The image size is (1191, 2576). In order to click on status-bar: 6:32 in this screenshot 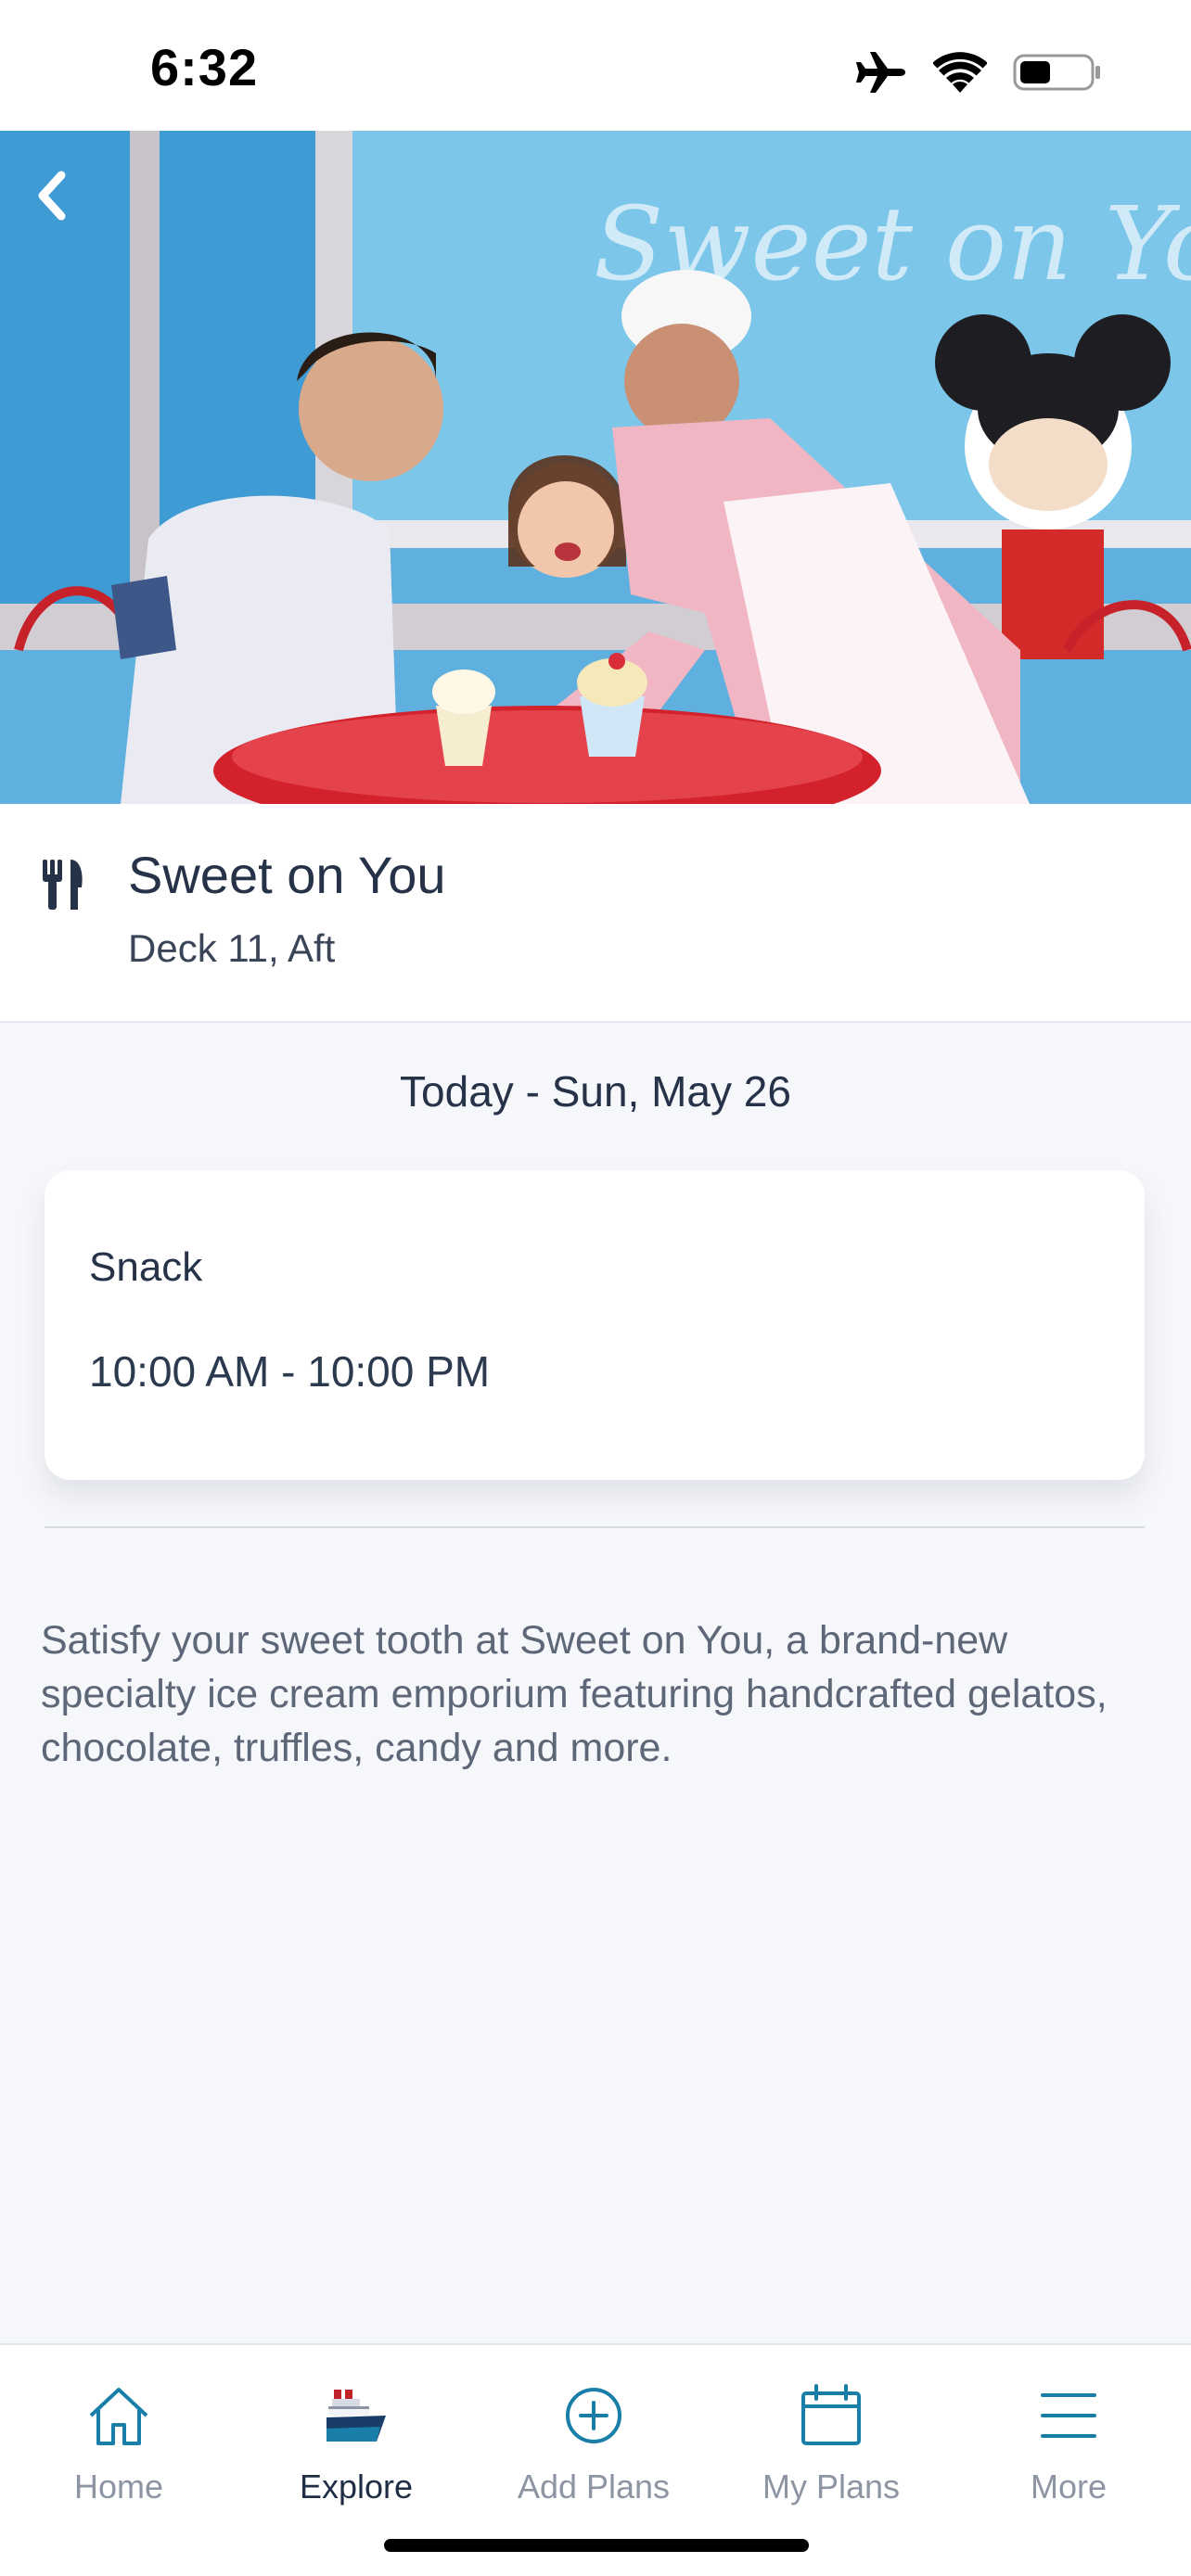, I will do `click(595, 66)`.